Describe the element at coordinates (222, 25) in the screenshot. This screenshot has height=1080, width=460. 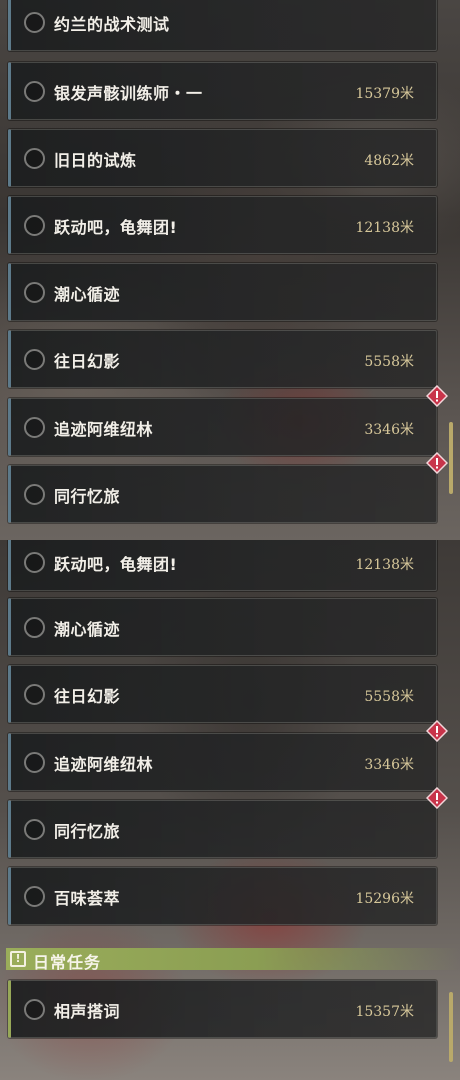
I see `quest-item: 约兰的战术测试` at that location.